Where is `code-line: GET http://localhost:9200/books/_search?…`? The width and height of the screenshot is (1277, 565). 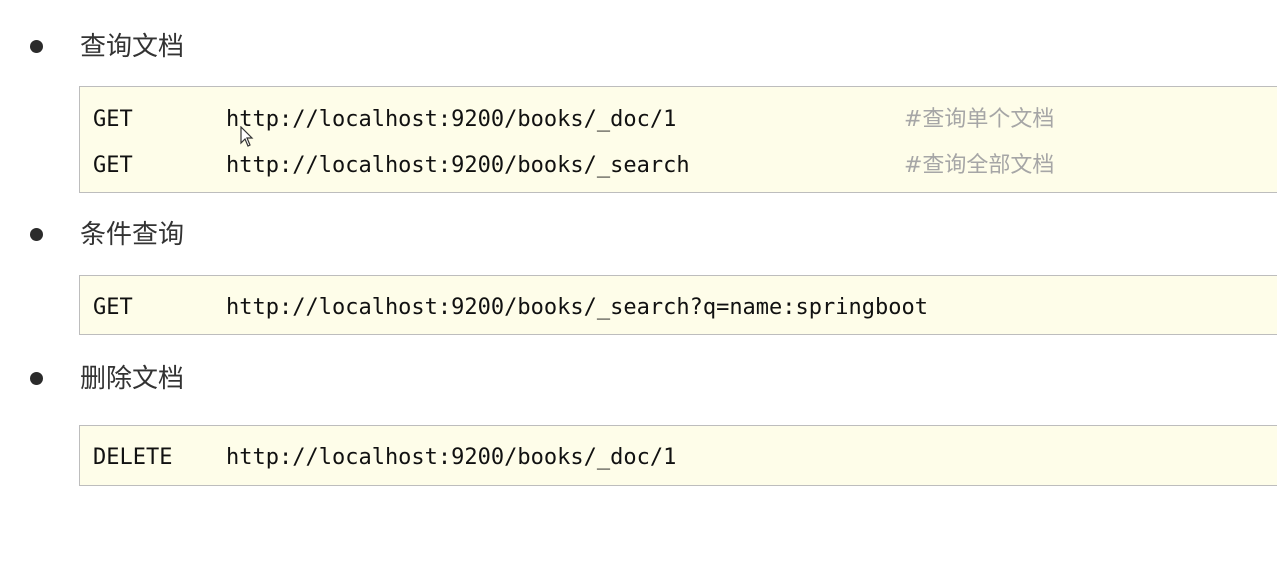
code-line: GET http://localhost:9200/books/_search?… is located at coordinates (678, 308).